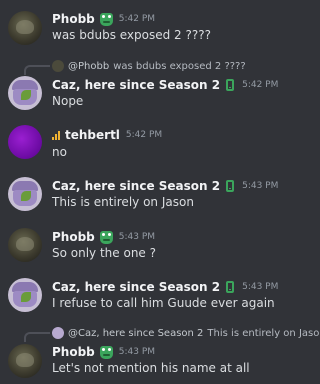 This screenshot has height=384, width=320. Describe the element at coordinates (159, 246) in the screenshot. I see `message-item: Phobb 5:43 PM So only the one ?` at that location.